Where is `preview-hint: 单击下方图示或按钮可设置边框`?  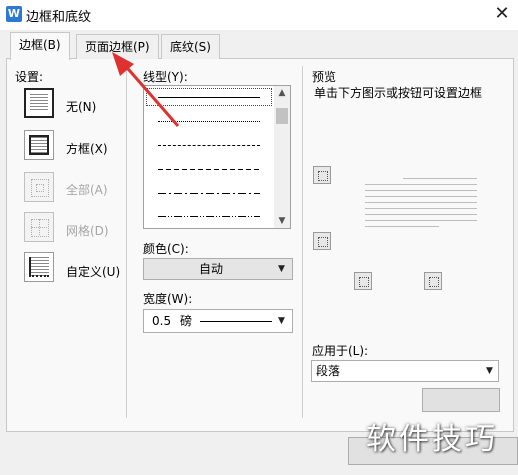 preview-hint: 单击下方图示或按钮可设置边框 is located at coordinates (398, 93).